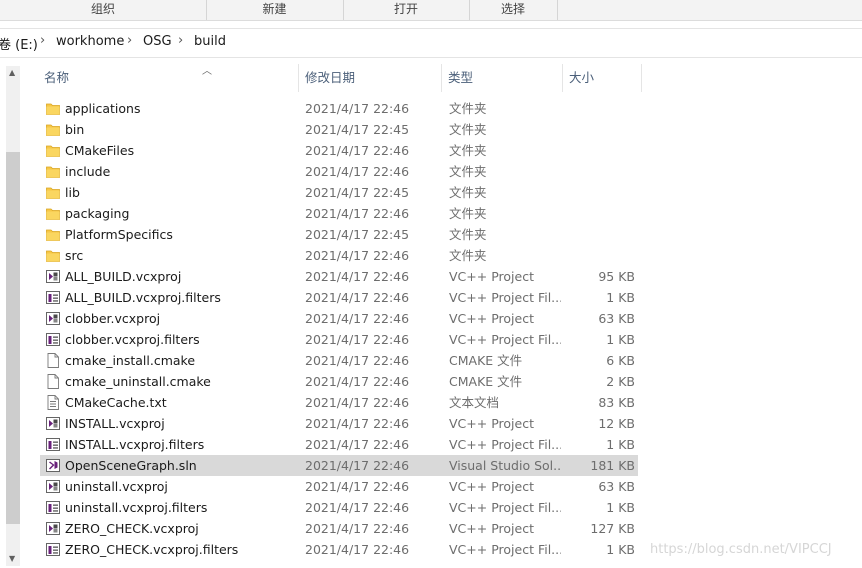 The height and width of the screenshot is (568, 862). Describe the element at coordinates (53, 465) in the screenshot. I see `sln-icon` at that location.